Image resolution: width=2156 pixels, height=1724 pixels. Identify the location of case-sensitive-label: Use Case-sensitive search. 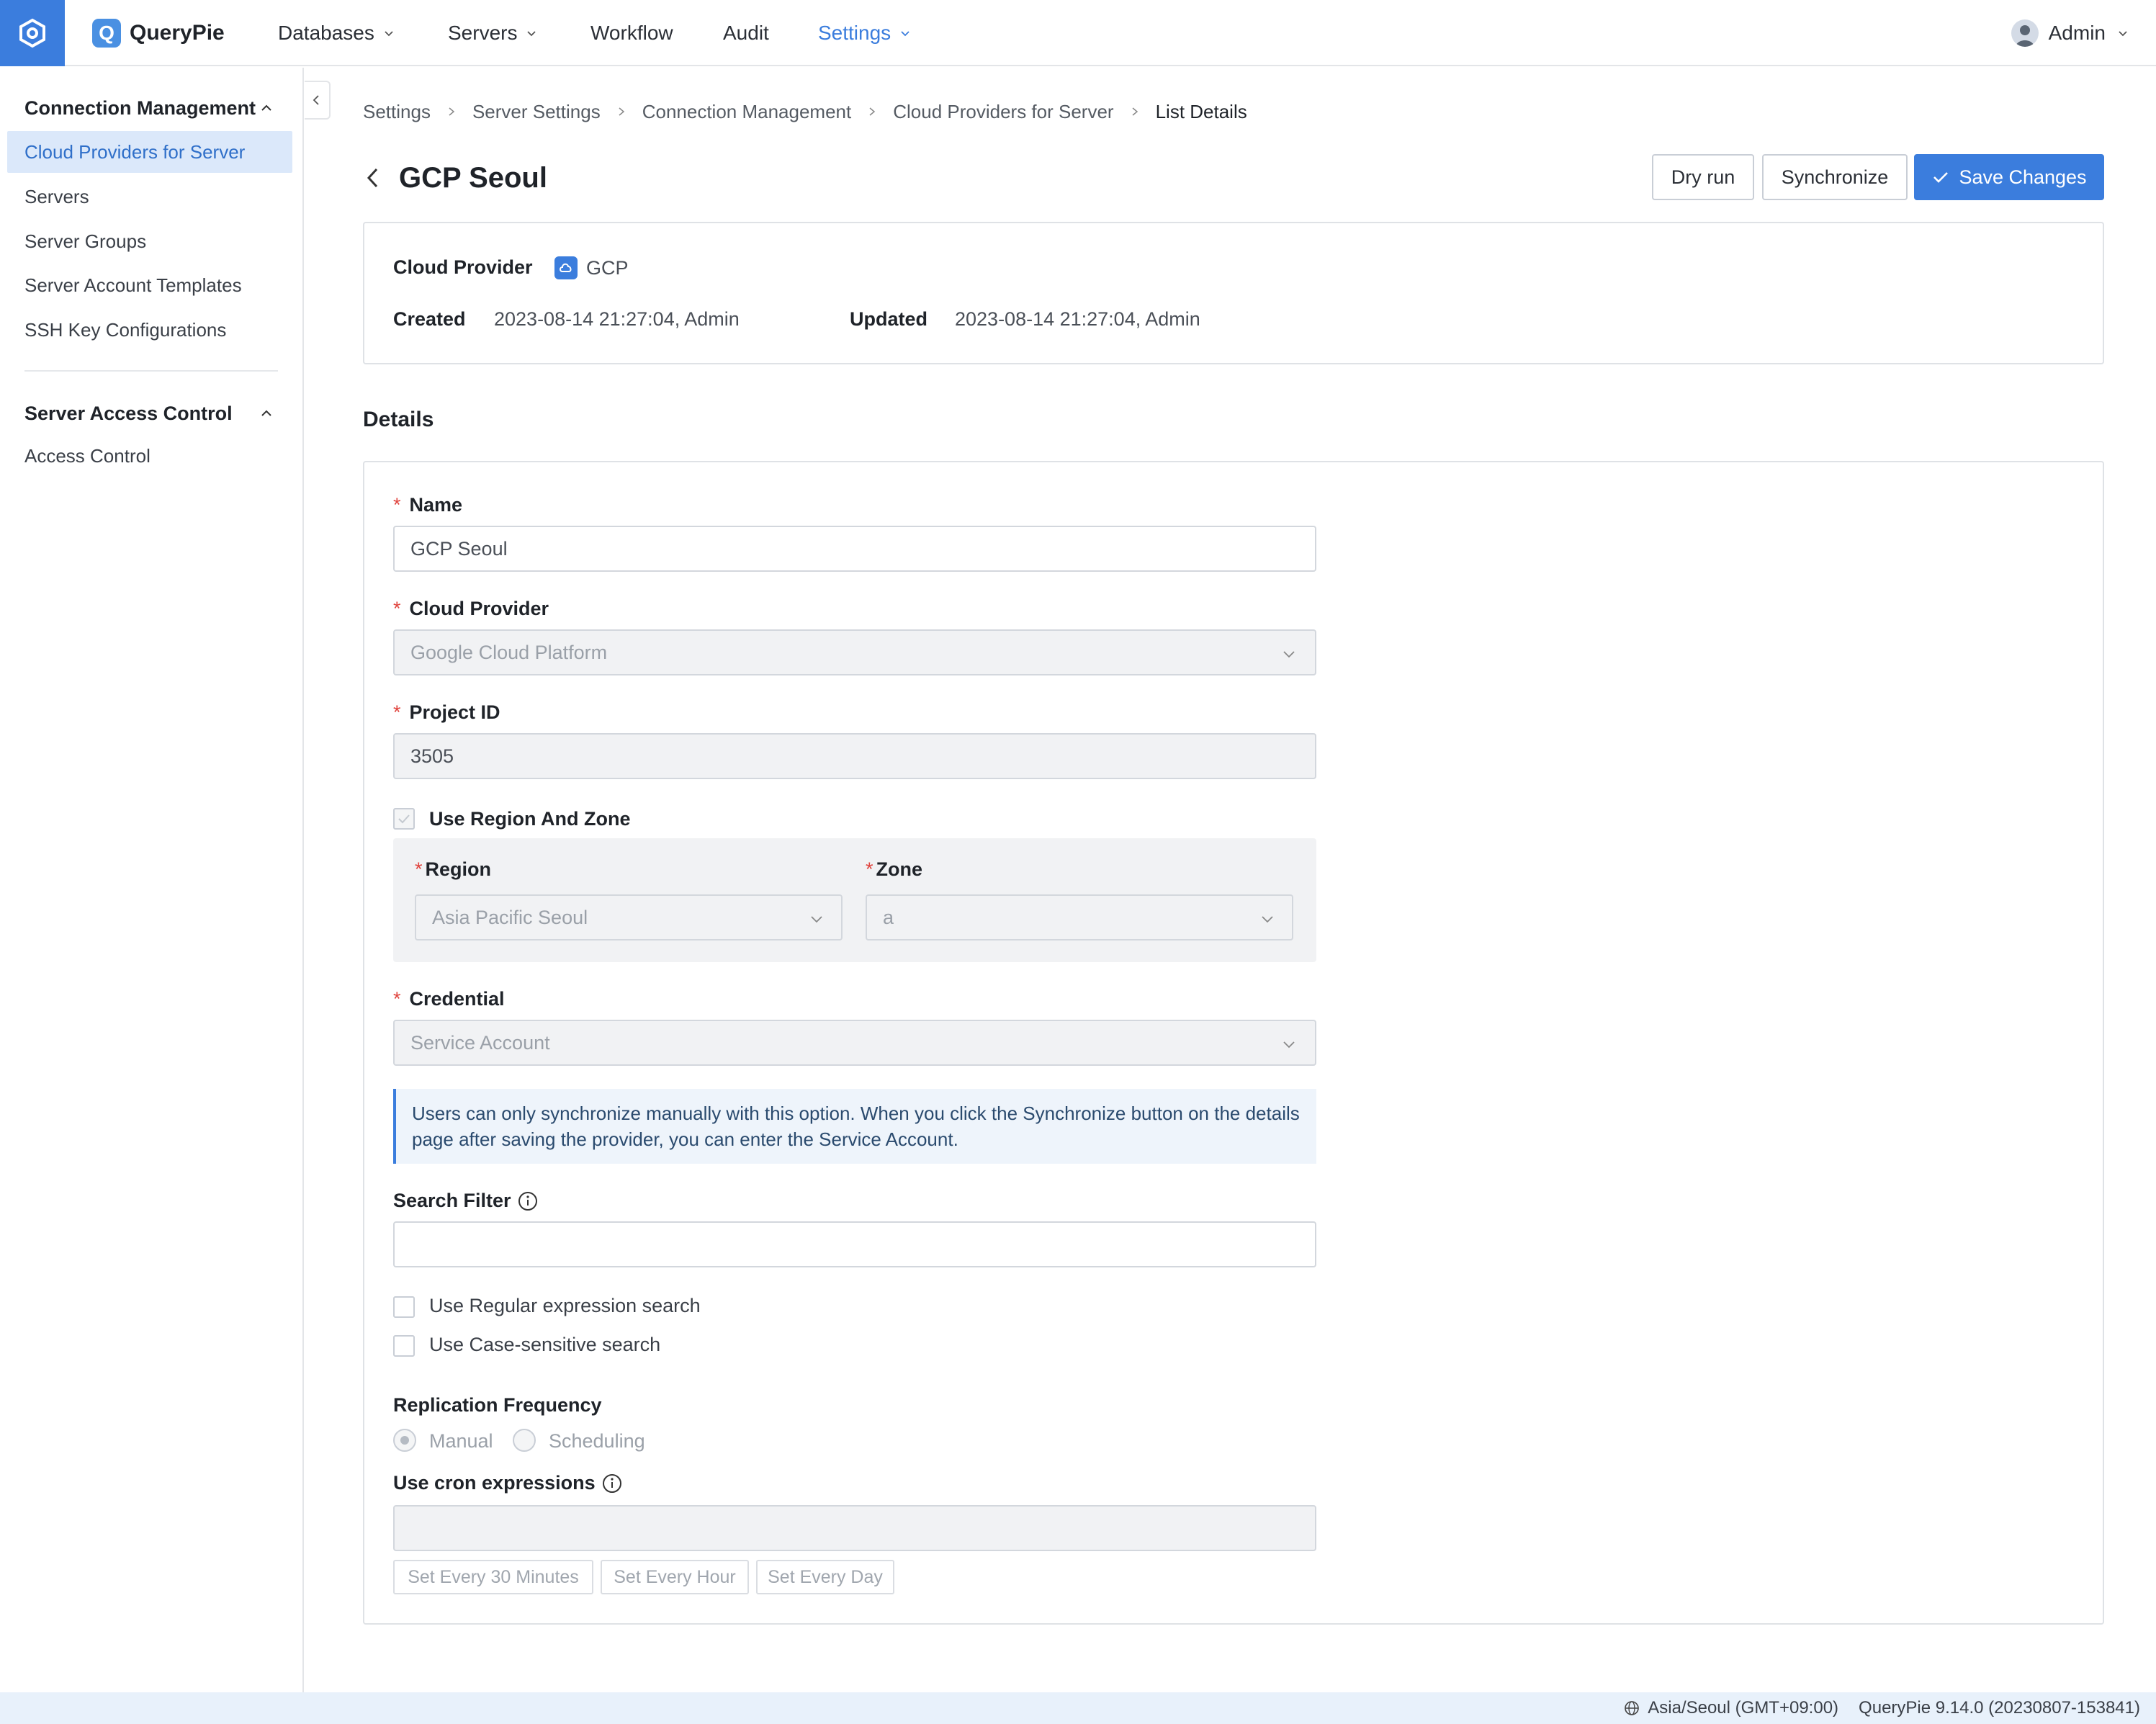
(545, 1344).